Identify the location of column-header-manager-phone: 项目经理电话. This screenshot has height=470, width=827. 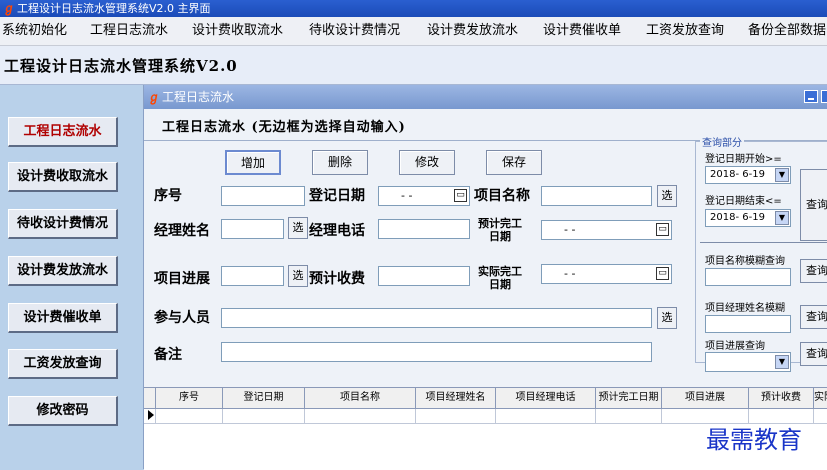
(546, 398).